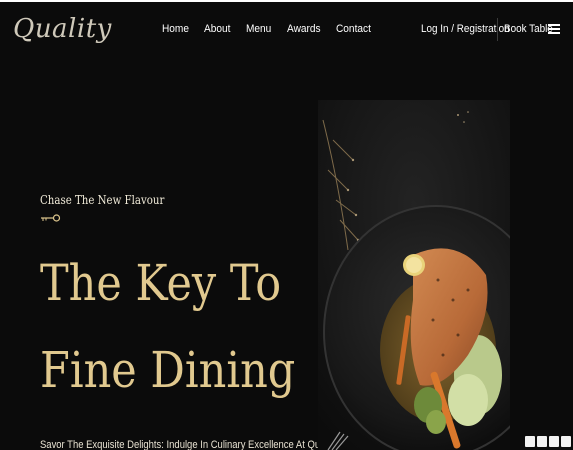 This screenshot has width=573, height=450. I want to click on hero-headline-line1: The Key To, so click(161, 283).